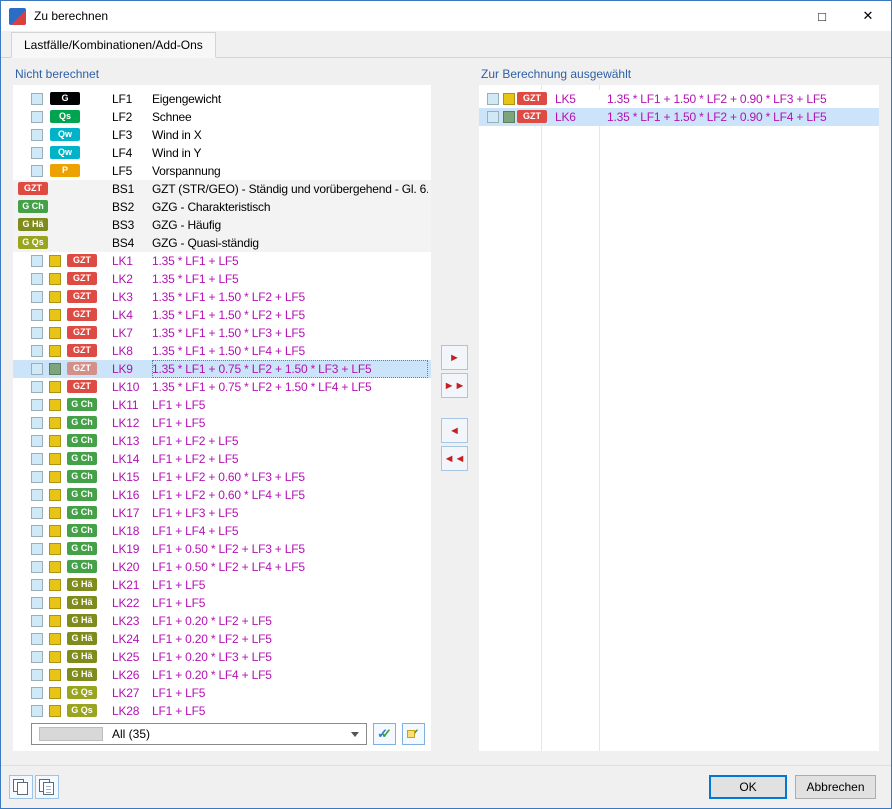 The image size is (892, 809). What do you see at coordinates (222, 117) in the screenshot?
I see `list-row-LF2: Qs LF2 Schnee` at bounding box center [222, 117].